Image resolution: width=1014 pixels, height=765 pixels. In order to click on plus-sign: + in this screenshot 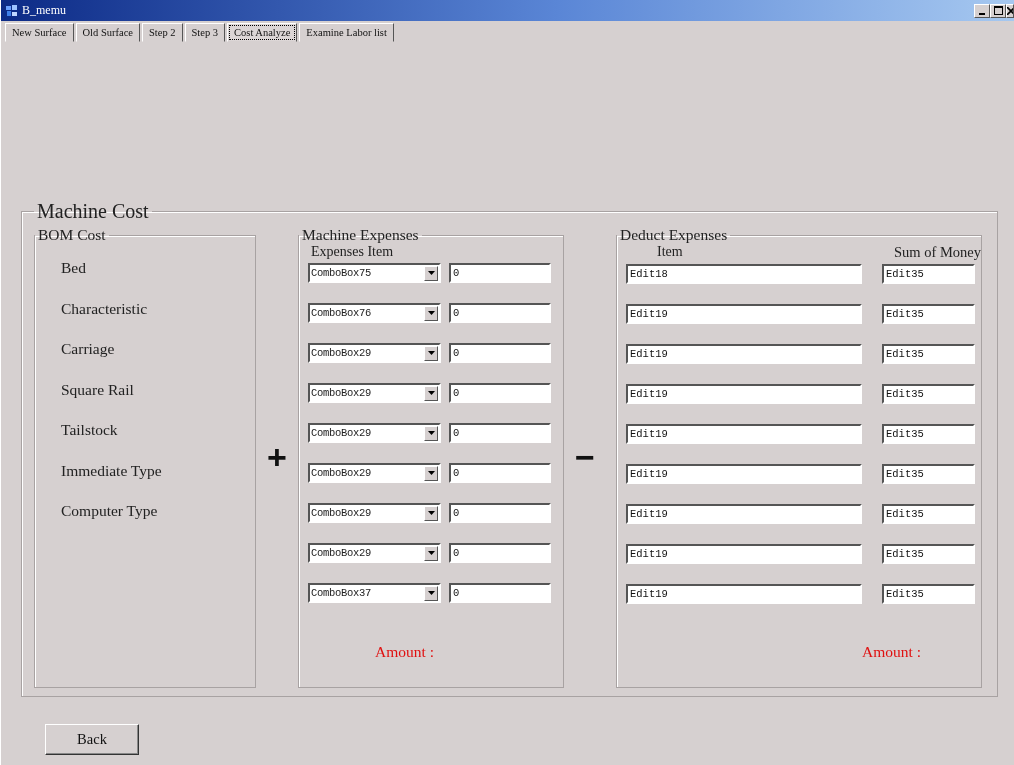, I will do `click(277, 457)`.